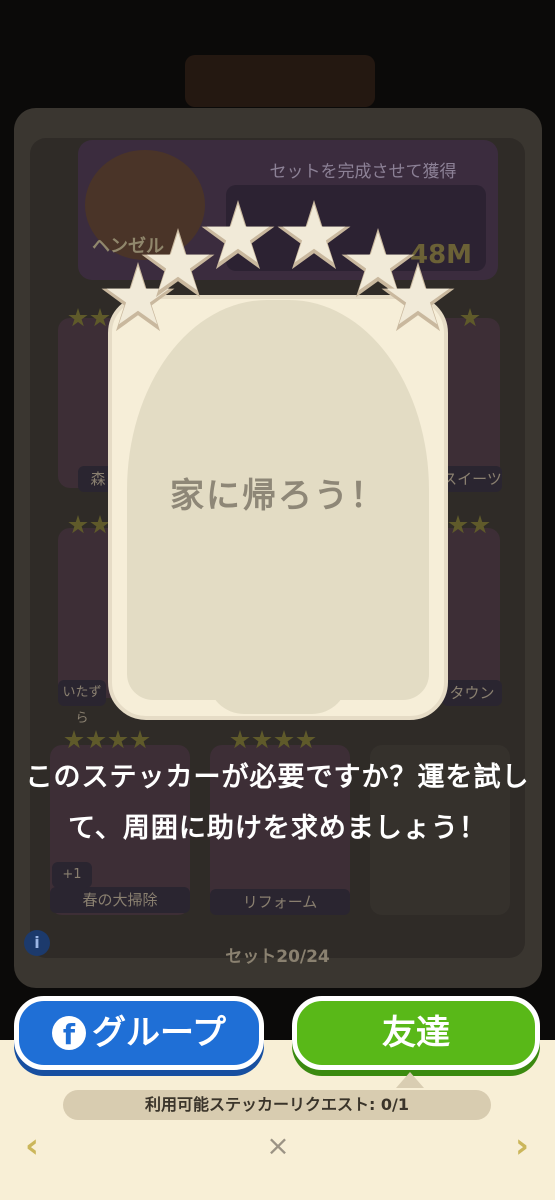 The height and width of the screenshot is (1200, 555). Describe the element at coordinates (72, 875) in the screenshot. I see `new-sticker-badge: +1` at that location.